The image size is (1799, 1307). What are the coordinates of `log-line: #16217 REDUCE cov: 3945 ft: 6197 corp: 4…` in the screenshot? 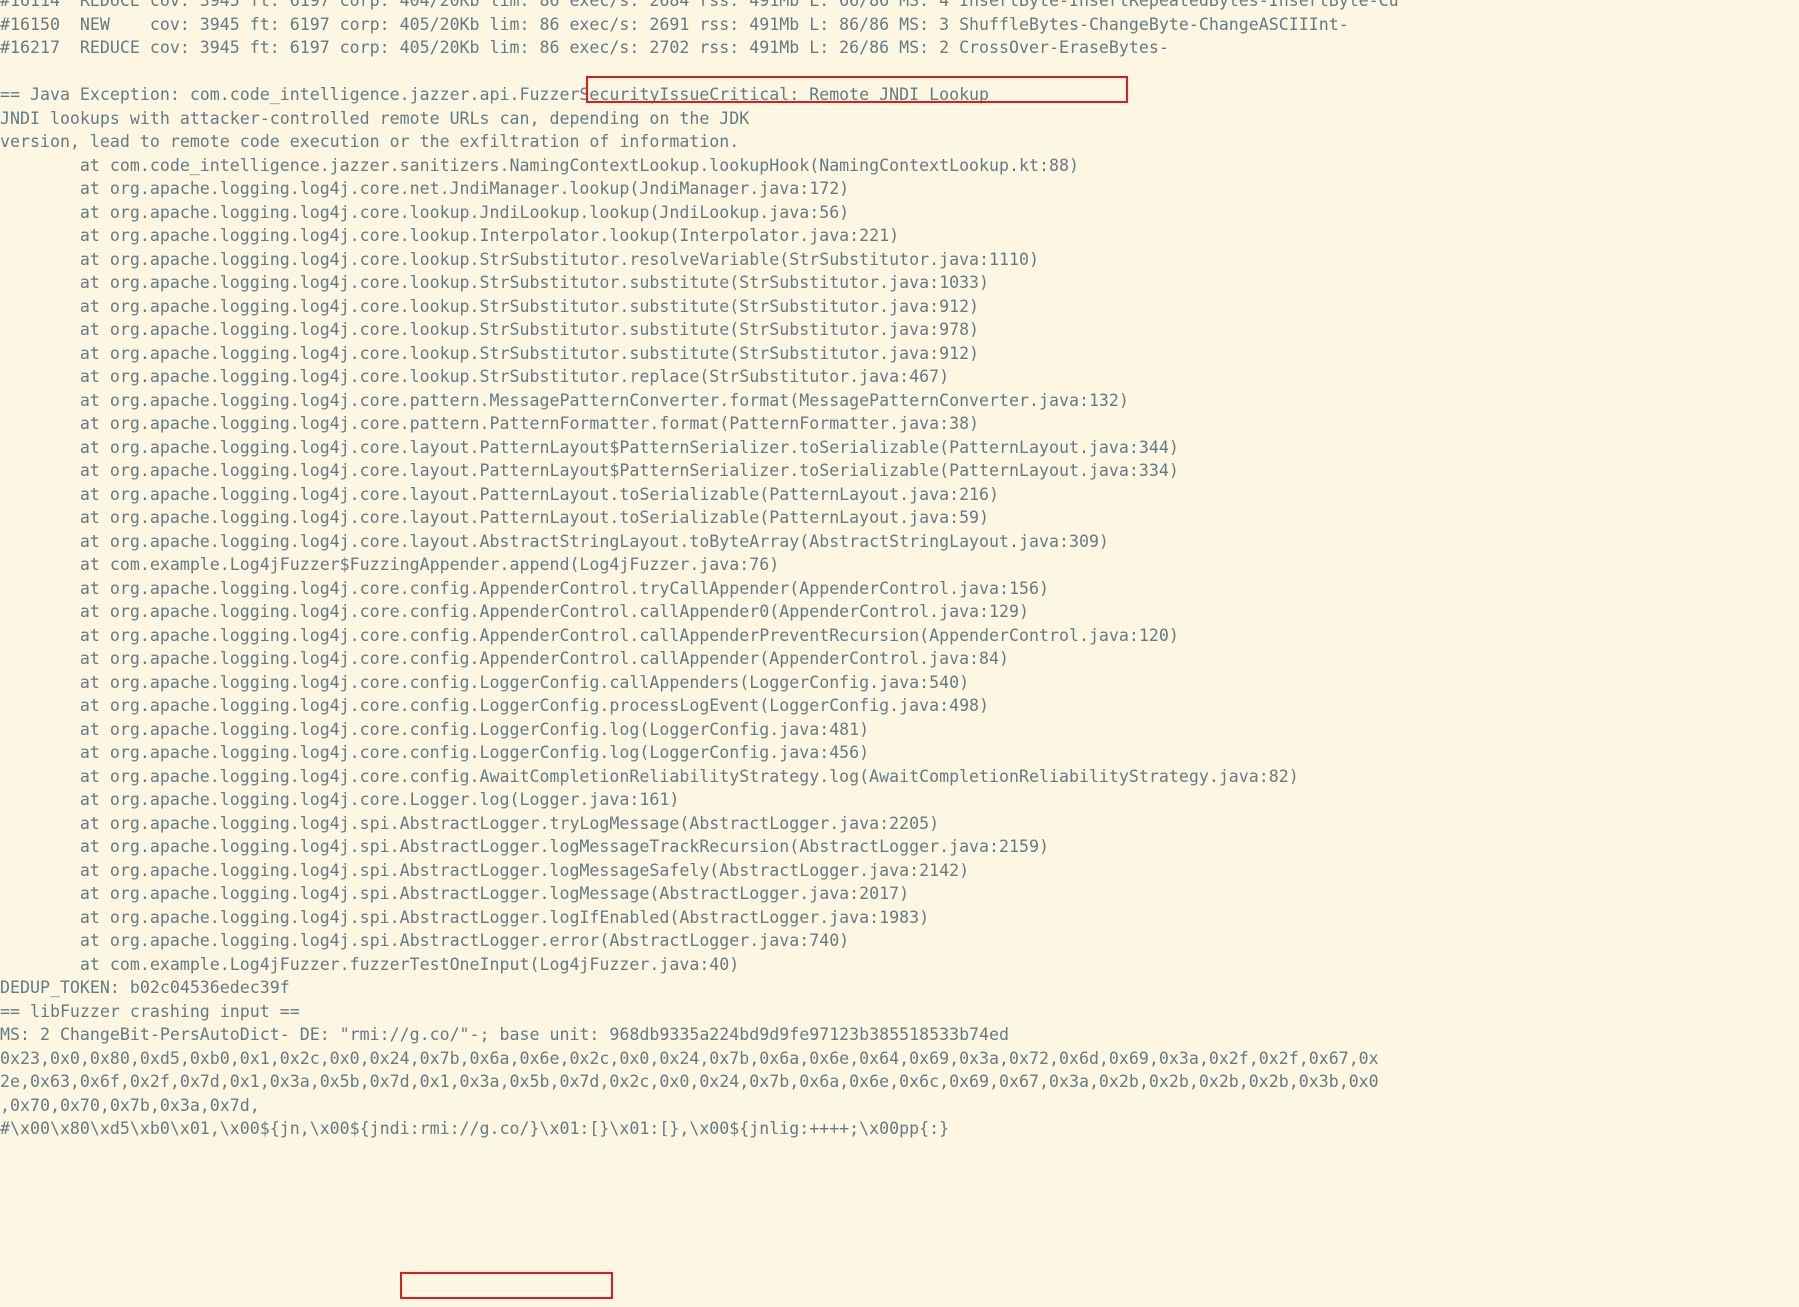 It's located at (584, 47).